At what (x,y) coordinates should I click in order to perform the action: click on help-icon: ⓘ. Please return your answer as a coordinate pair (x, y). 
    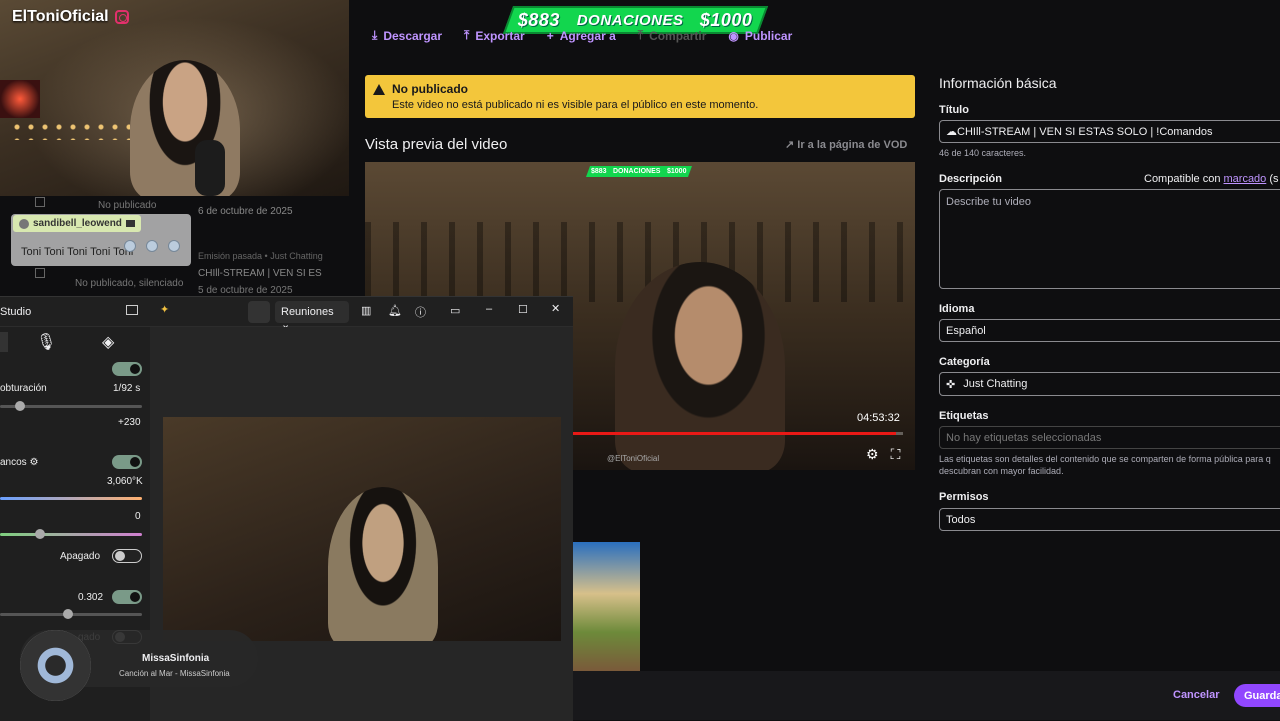
    Looking at the image, I should click on (420, 312).